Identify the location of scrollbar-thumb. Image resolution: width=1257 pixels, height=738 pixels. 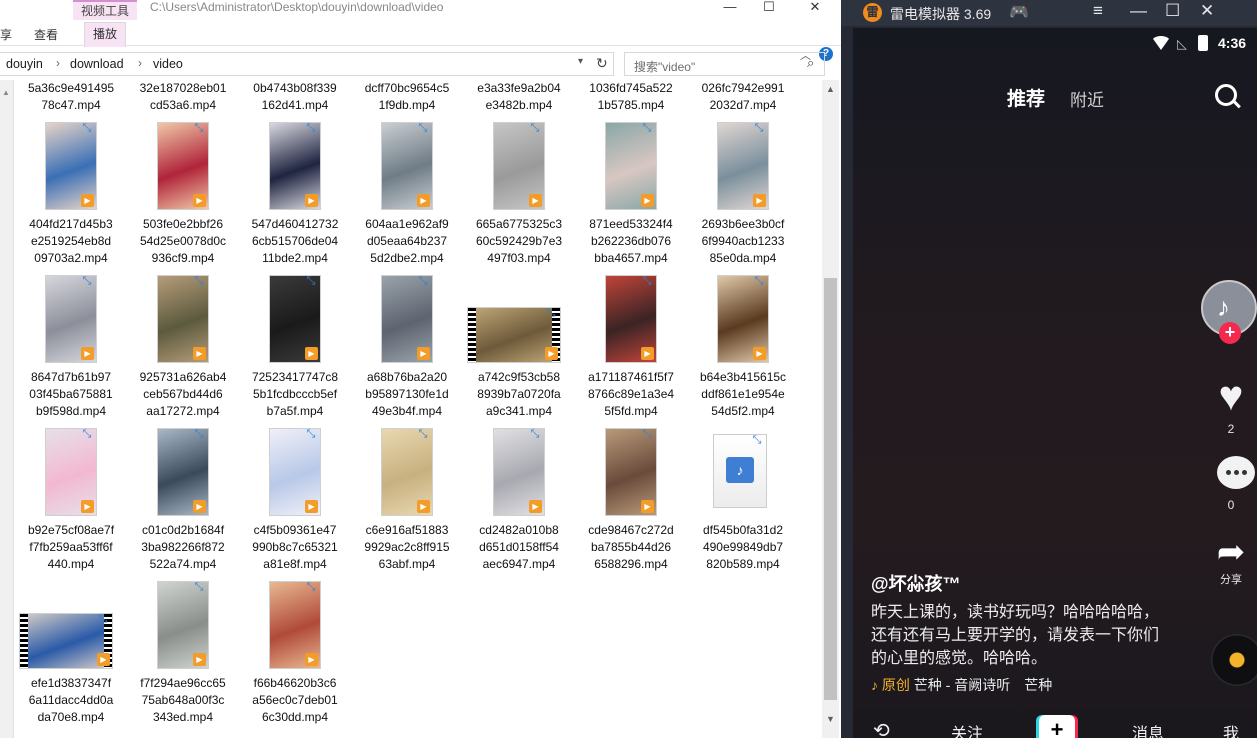
(830, 489).